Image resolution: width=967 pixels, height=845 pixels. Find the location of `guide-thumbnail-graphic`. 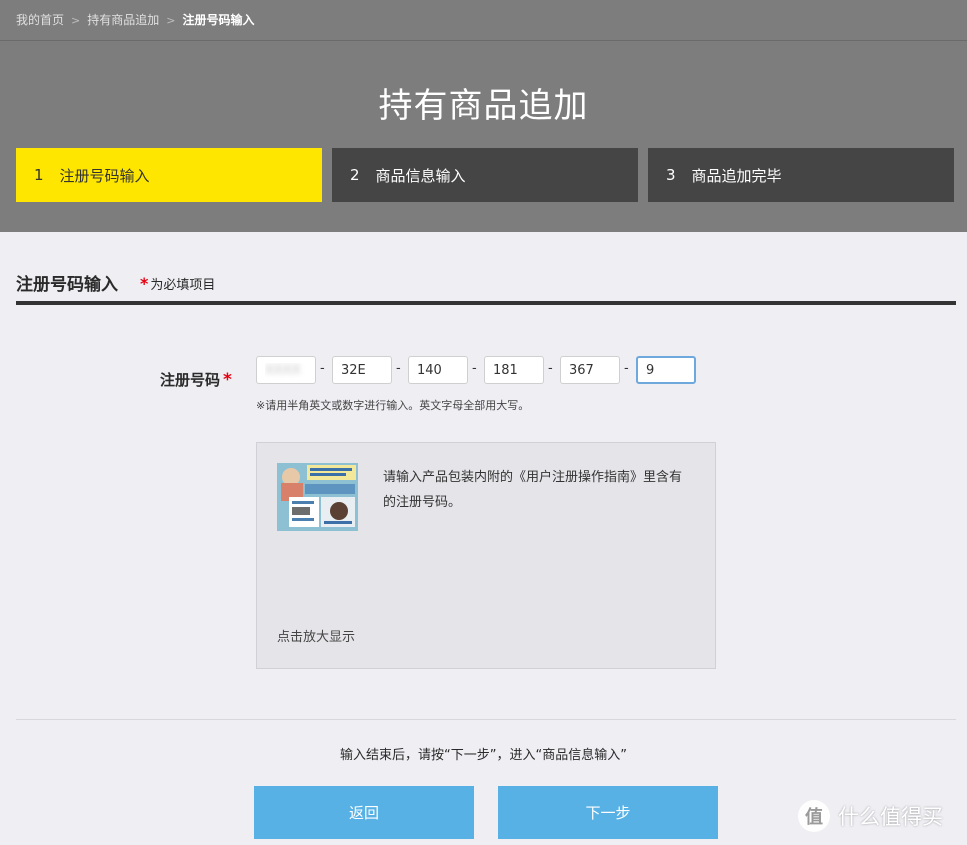

guide-thumbnail-graphic is located at coordinates (317, 497).